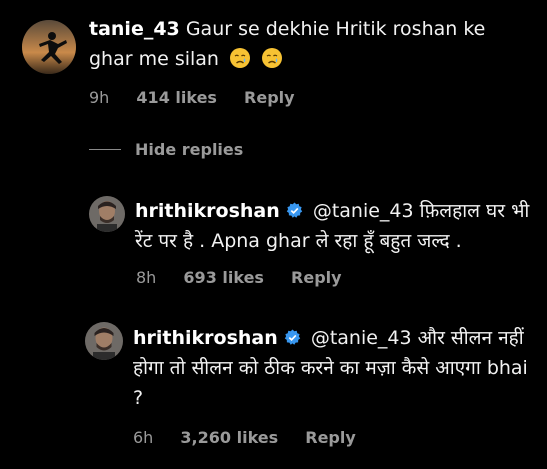 This screenshot has width=547, height=469. What do you see at coordinates (99, 97) in the screenshot?
I see `comment-time: 9h` at bounding box center [99, 97].